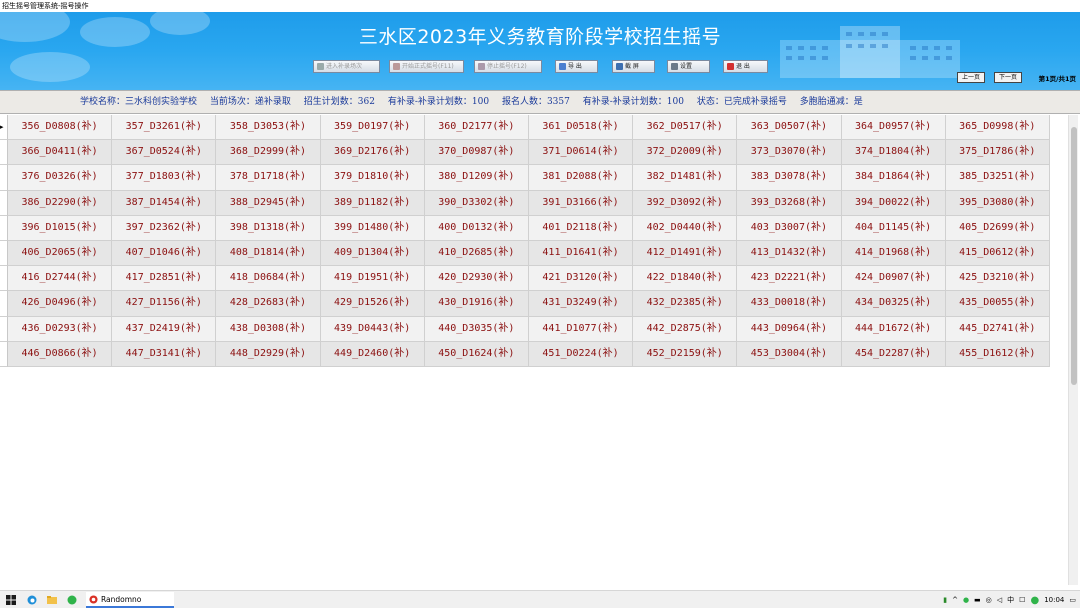 The image size is (1080, 609). What do you see at coordinates (997, 329) in the screenshot?
I see `result-cell: 445_D2741(补)` at bounding box center [997, 329].